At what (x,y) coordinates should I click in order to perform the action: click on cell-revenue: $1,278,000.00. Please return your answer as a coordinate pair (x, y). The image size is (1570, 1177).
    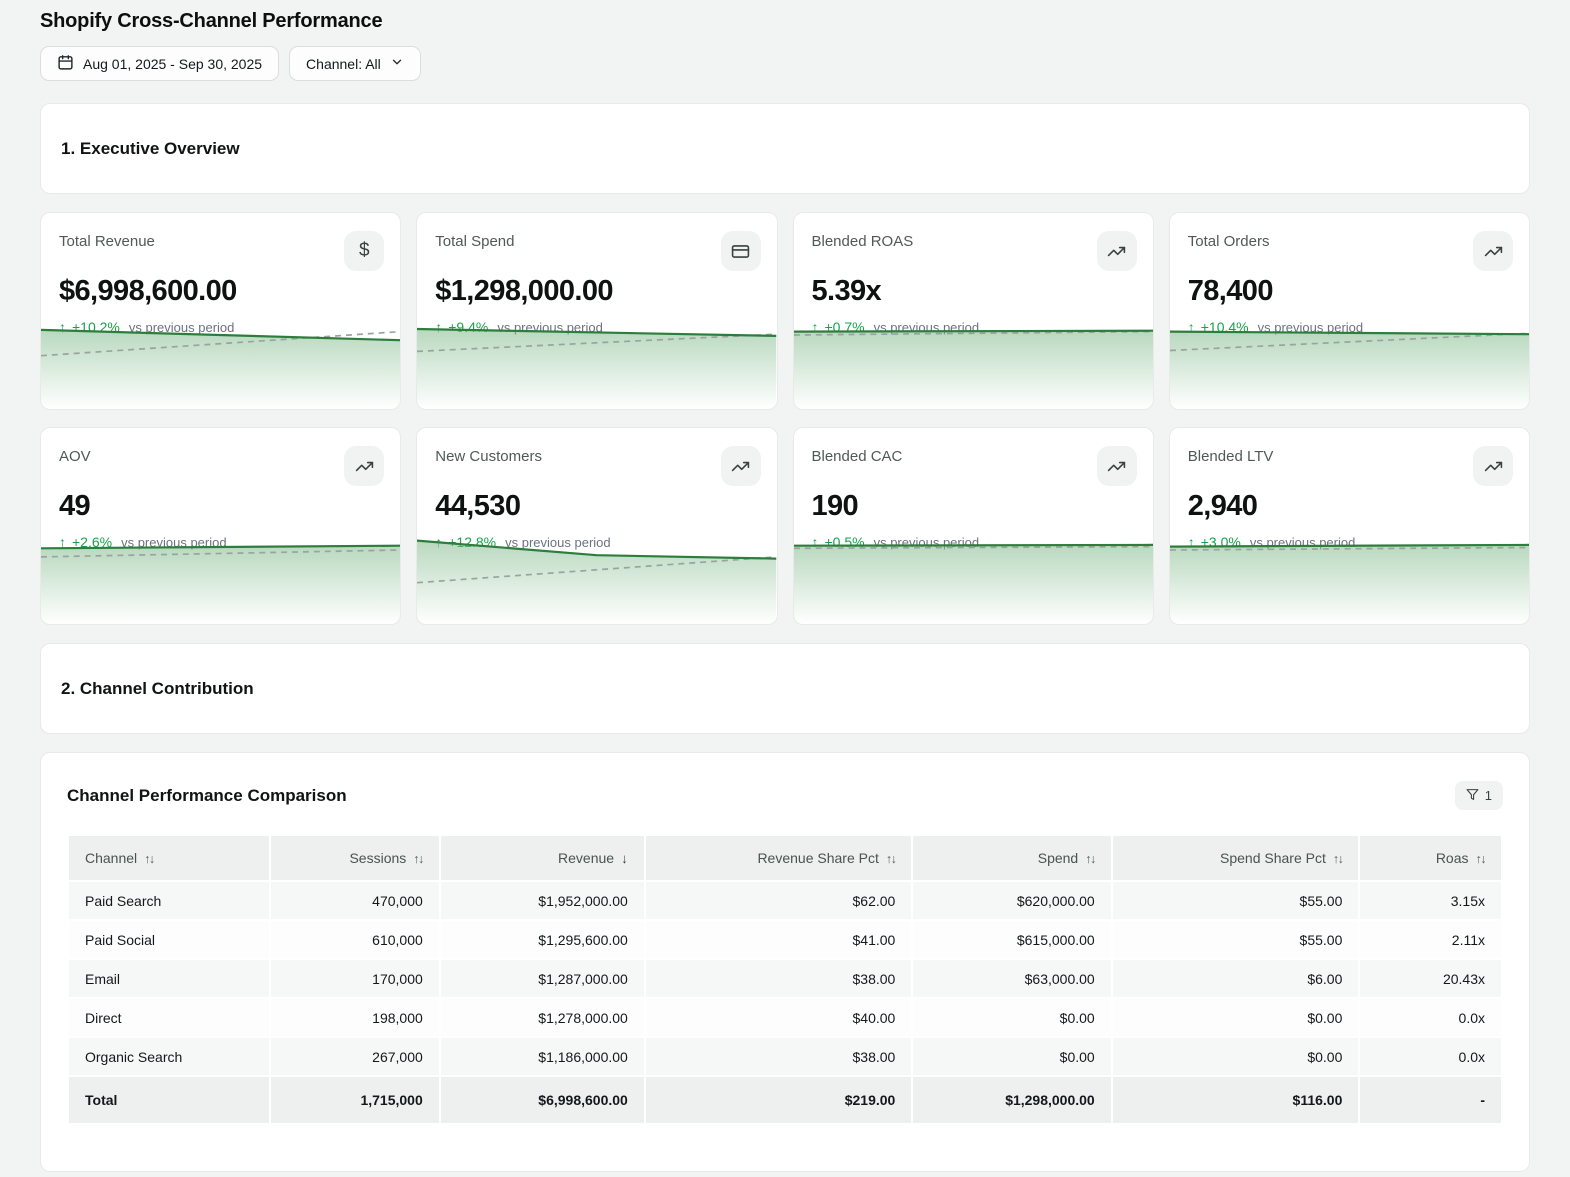
    Looking at the image, I should click on (542, 1017).